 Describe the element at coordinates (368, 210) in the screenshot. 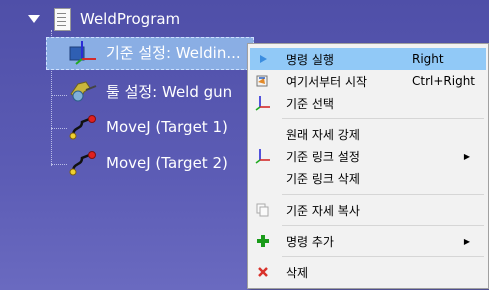

I see `menu-item-copy-reference-pose: 기준 자세 복사` at that location.